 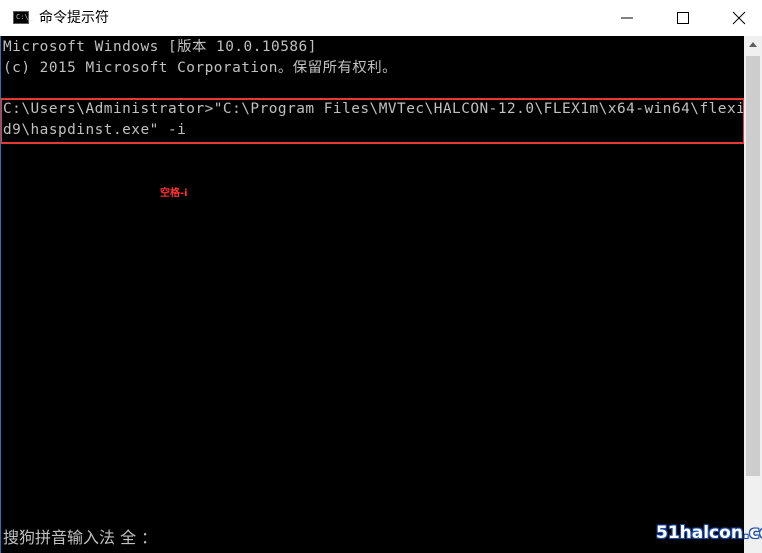 I want to click on annotation-label: 空格-i, so click(x=174, y=193).